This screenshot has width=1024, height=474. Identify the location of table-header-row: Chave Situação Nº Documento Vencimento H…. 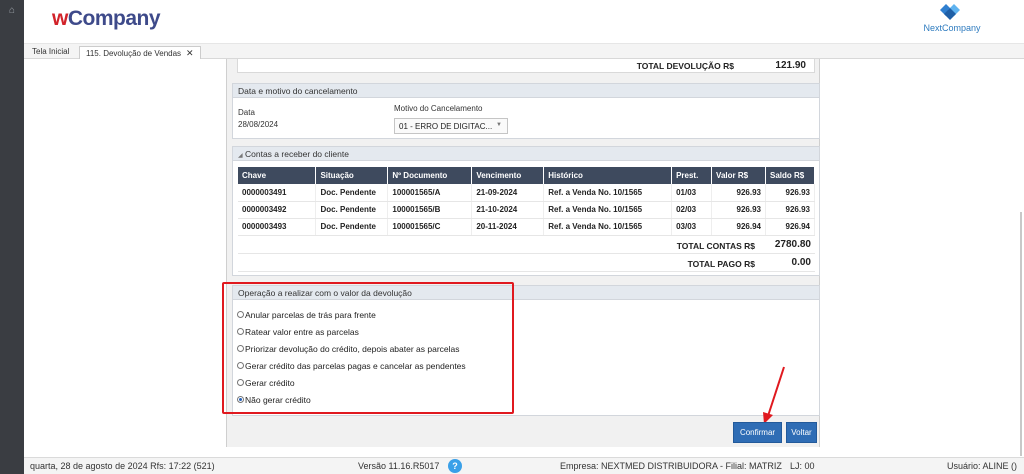
(526, 175).